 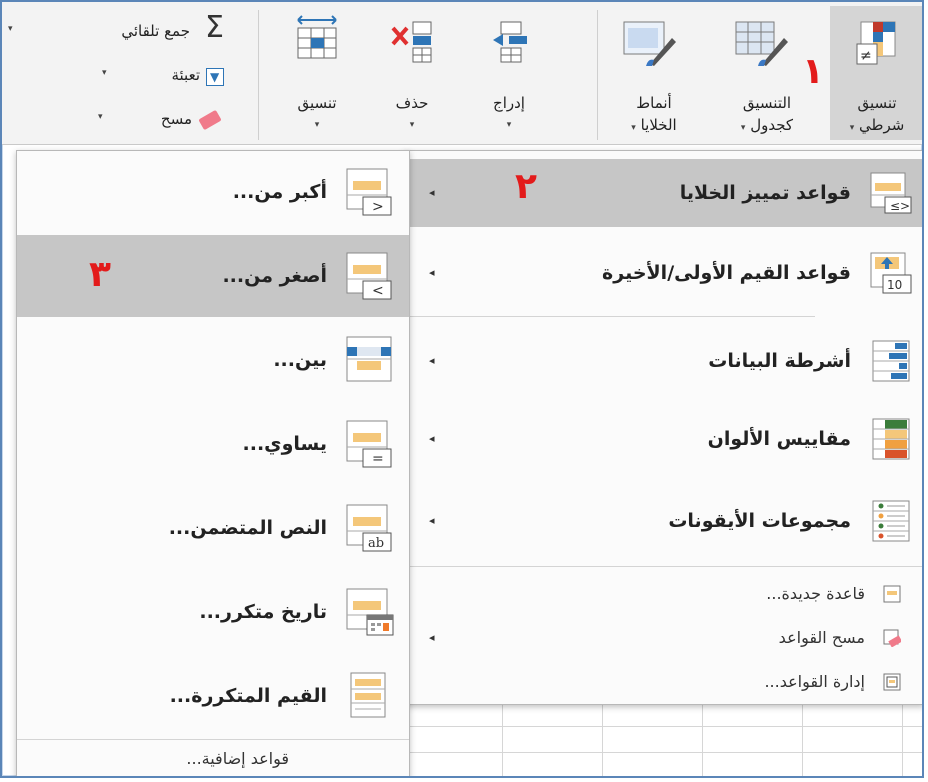 I want to click on menu-item-color-scales: مقاييس الألوان ◂, so click(x=663, y=439).